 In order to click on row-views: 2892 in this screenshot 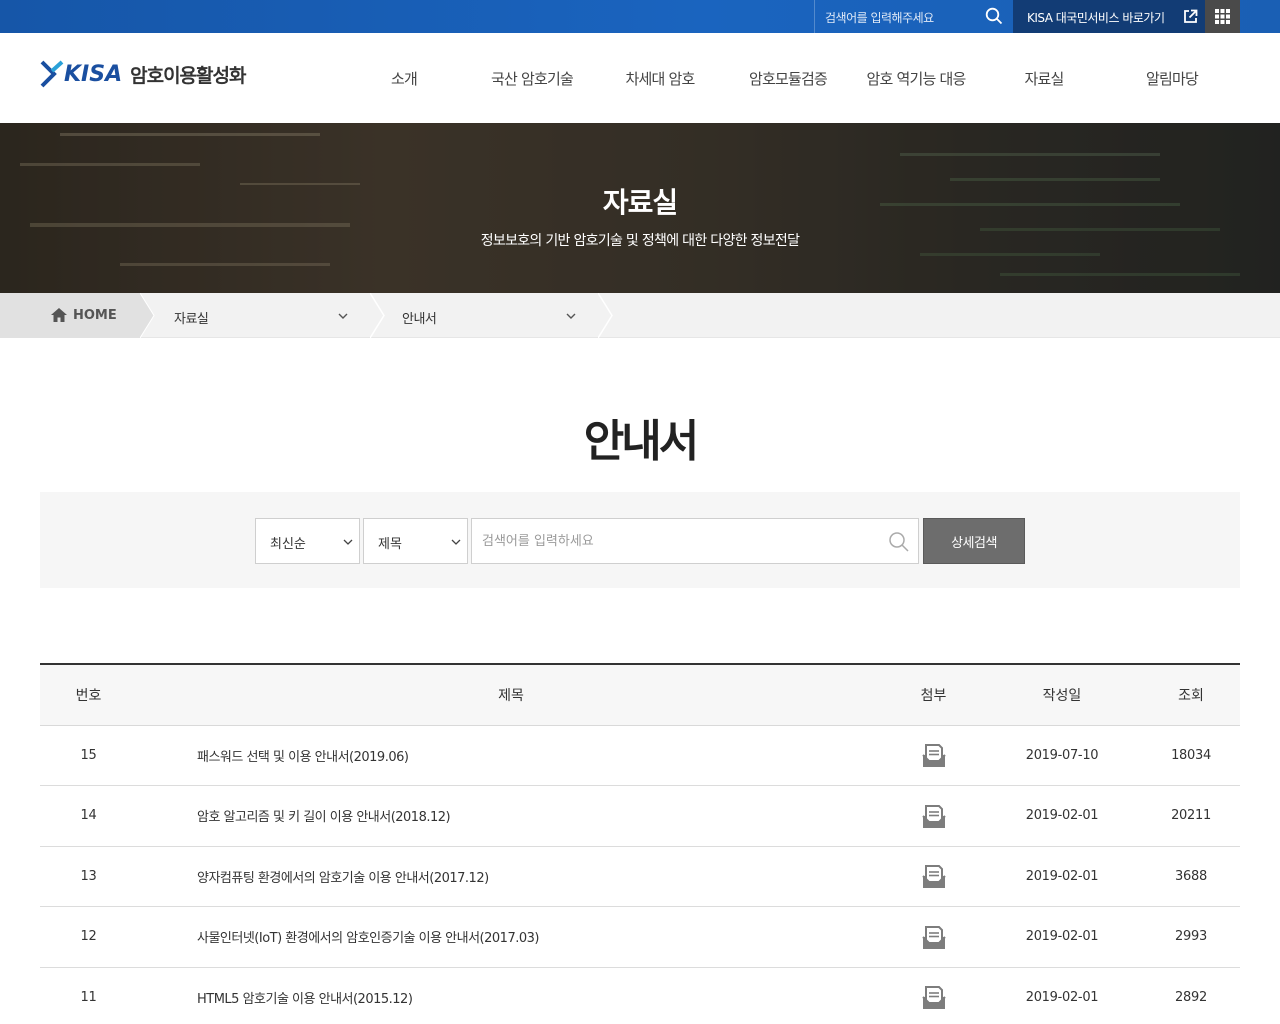, I will do `click(1191, 997)`.